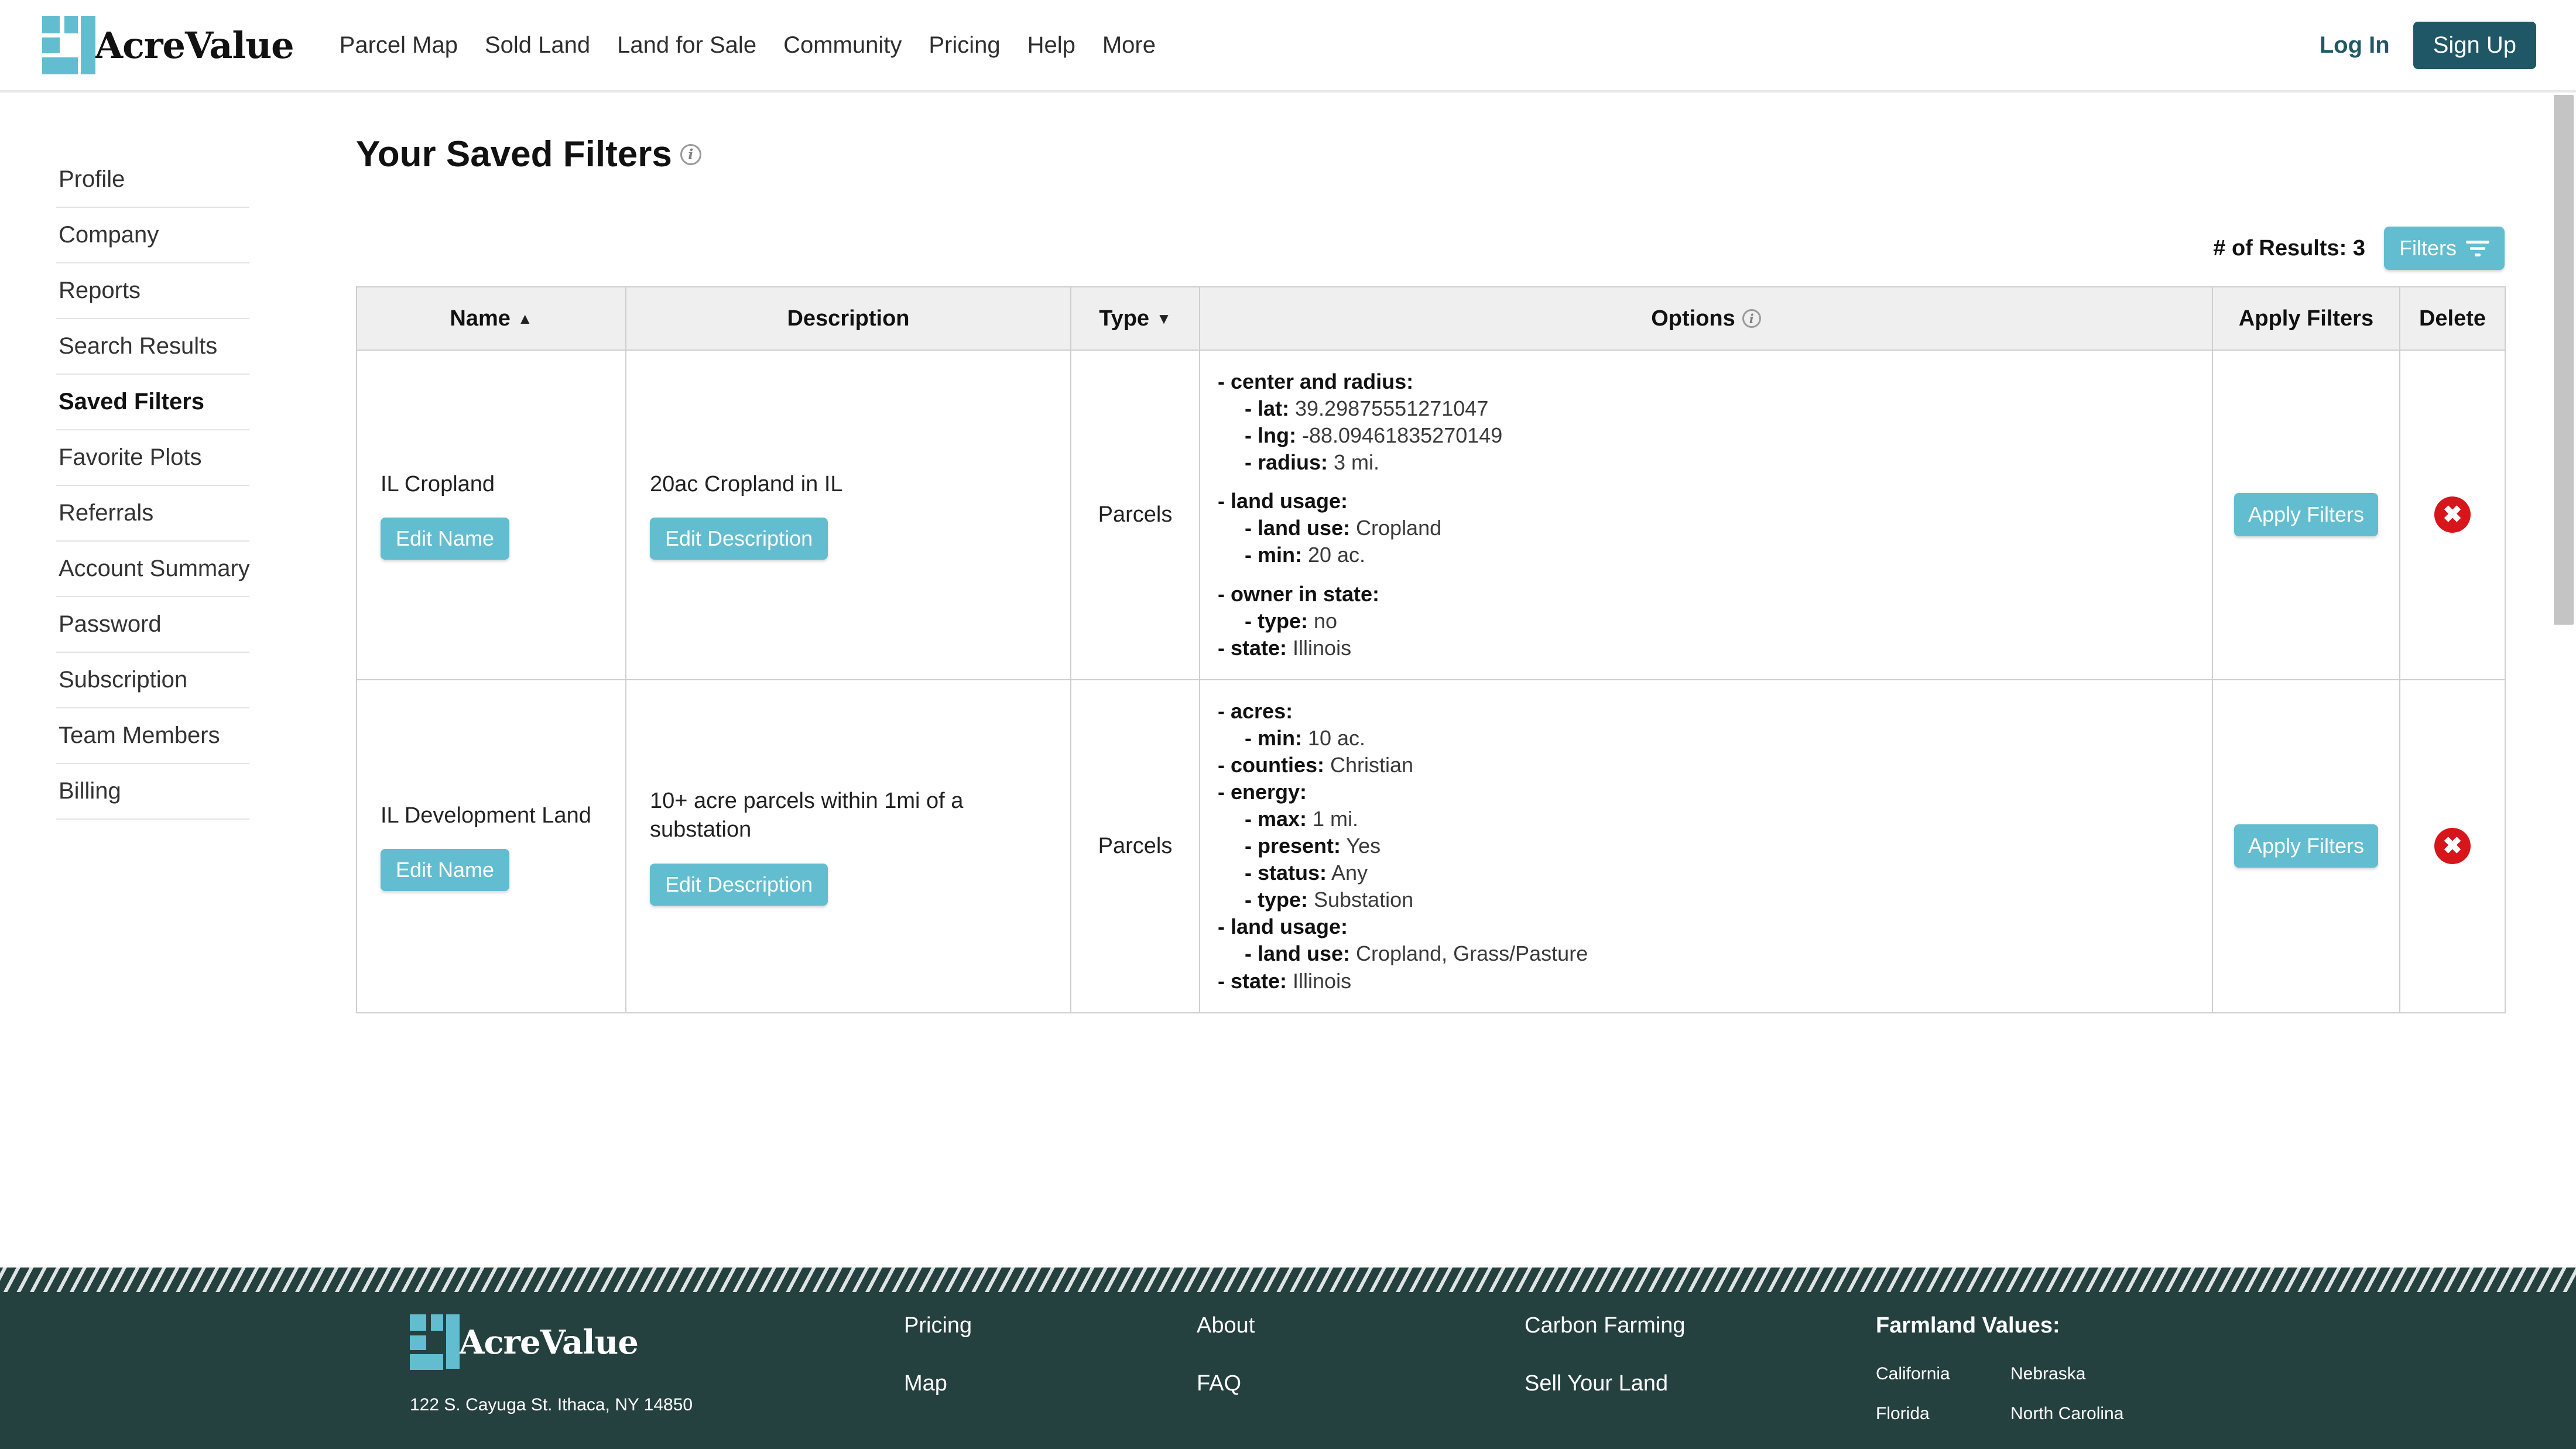 This screenshot has height=1449, width=2576. Describe the element at coordinates (1050, 1368) in the screenshot. I see `footer-column-product: Pricing Map` at that location.